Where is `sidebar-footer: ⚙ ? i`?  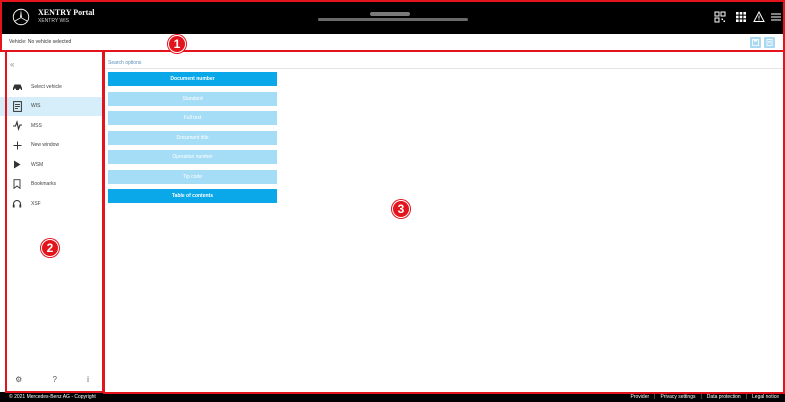
sidebar-footer: ⚙ ? i is located at coordinates (52, 379).